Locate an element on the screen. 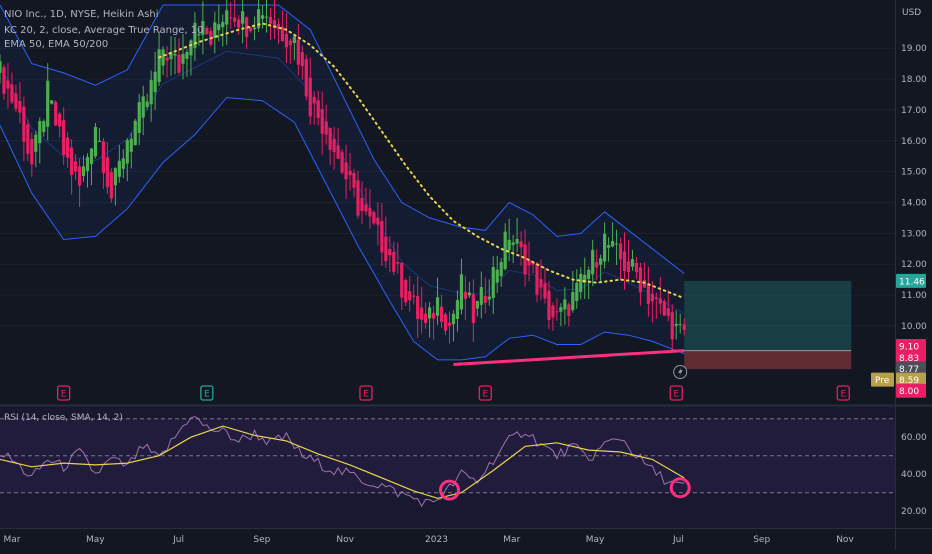 Image resolution: width=932 pixels, height=554 pixels. price-tick-label: 18.00 is located at coordinates (914, 80).